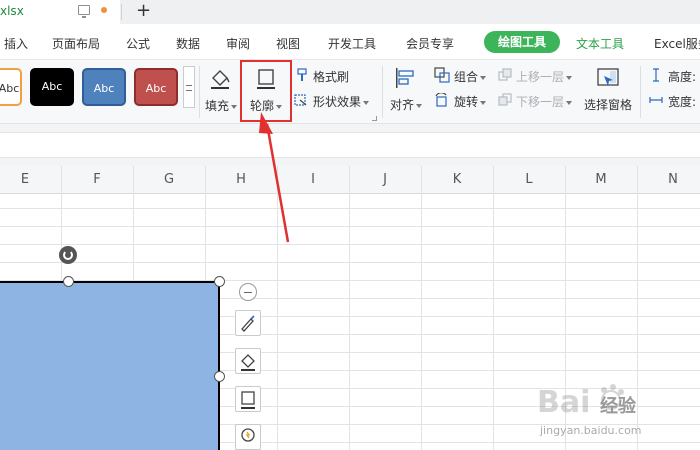 The height and width of the screenshot is (450, 700). I want to click on watermark-url: jingyan.baidu.com, so click(591, 430).